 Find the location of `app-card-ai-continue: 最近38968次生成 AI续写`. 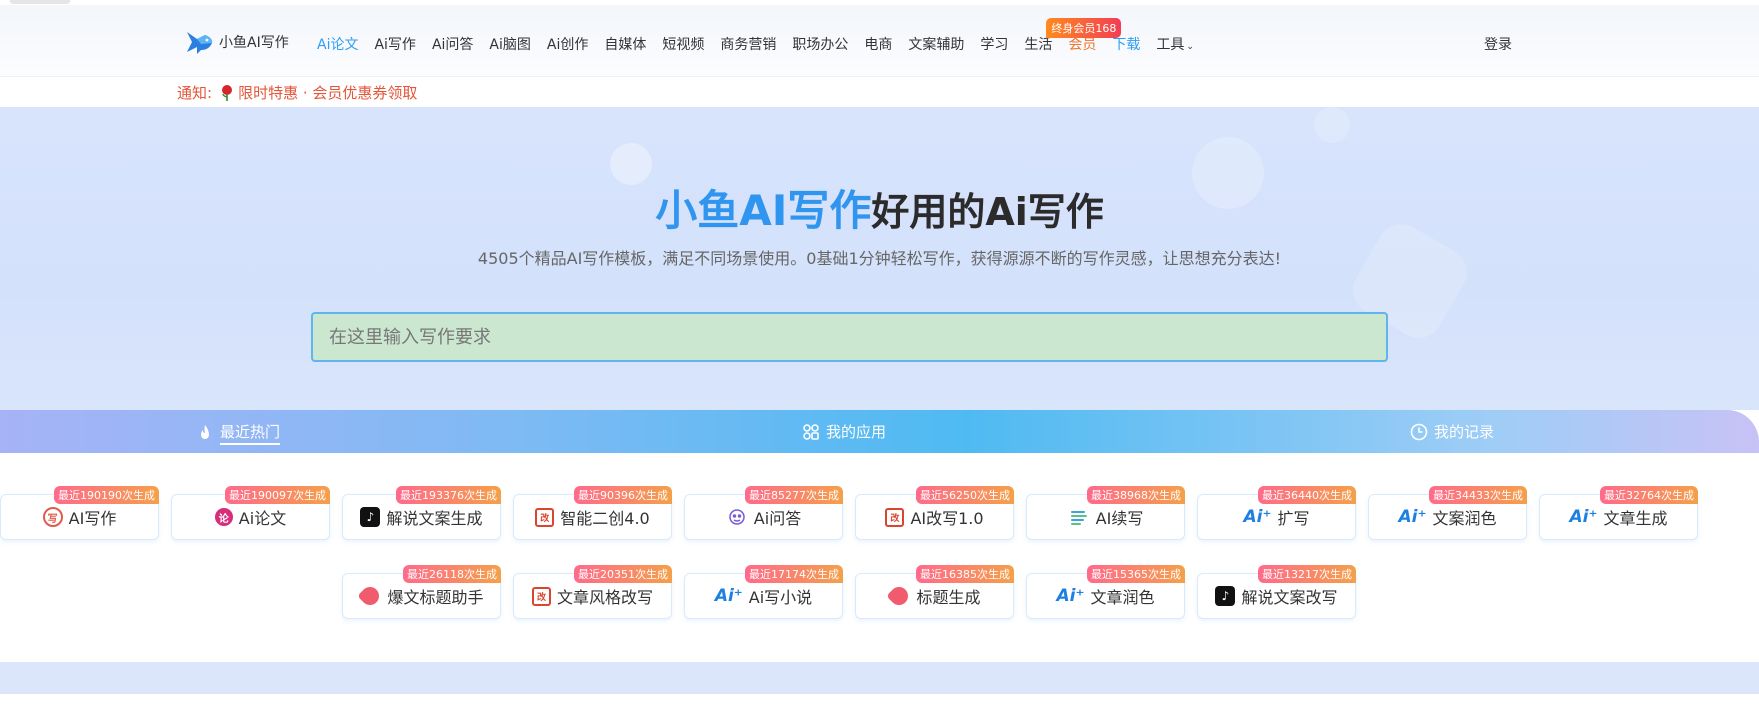

app-card-ai-continue: 最近38968次生成 AI续写 is located at coordinates (1105, 513).